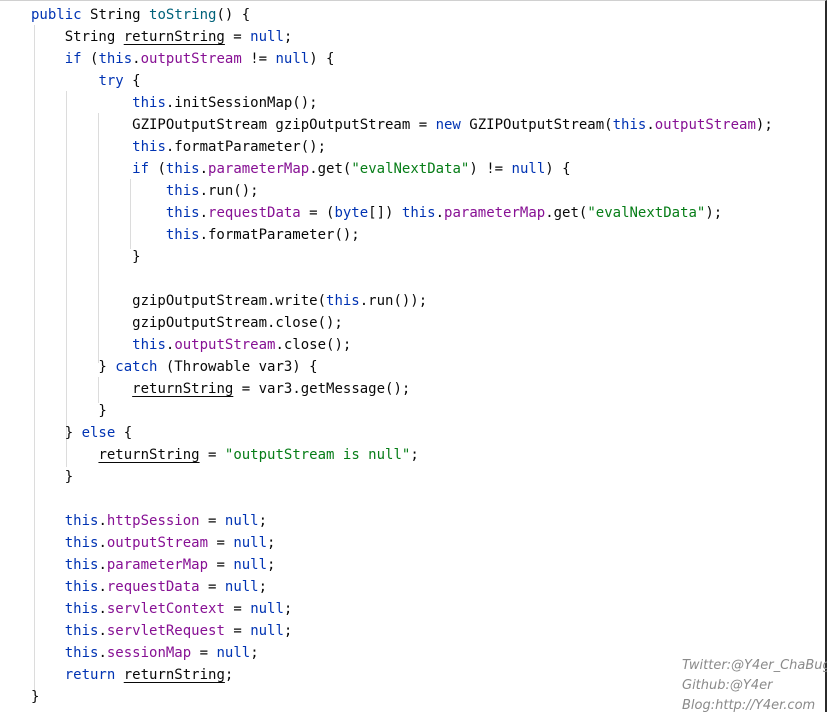  What do you see at coordinates (174, 37) in the screenshot?
I see `code-token: returnString` at bounding box center [174, 37].